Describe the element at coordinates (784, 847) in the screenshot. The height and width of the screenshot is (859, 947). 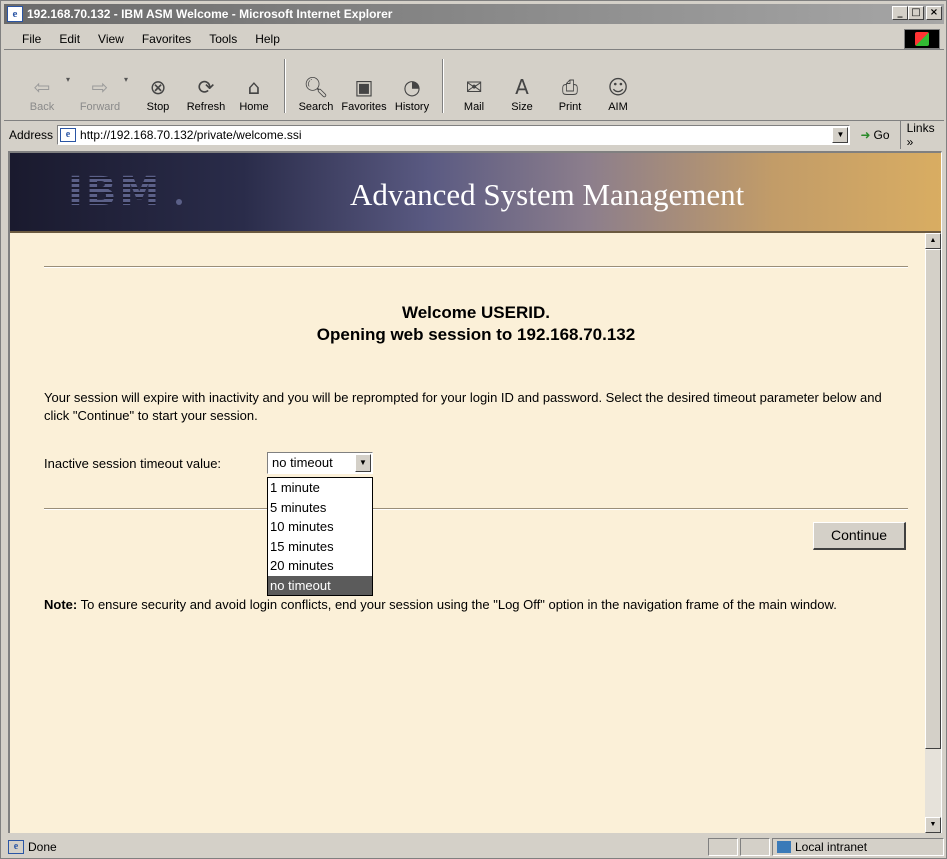
I see `intranet-zone-icon` at that location.